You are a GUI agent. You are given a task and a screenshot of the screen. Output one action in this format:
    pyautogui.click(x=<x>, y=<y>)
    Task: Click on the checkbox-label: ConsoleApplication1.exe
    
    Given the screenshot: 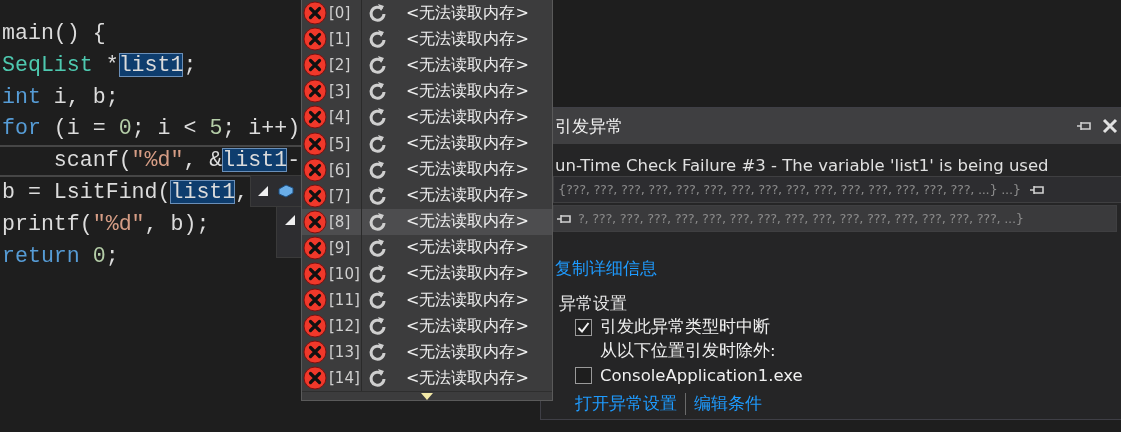 What is the action you would take?
    pyautogui.click(x=701, y=375)
    